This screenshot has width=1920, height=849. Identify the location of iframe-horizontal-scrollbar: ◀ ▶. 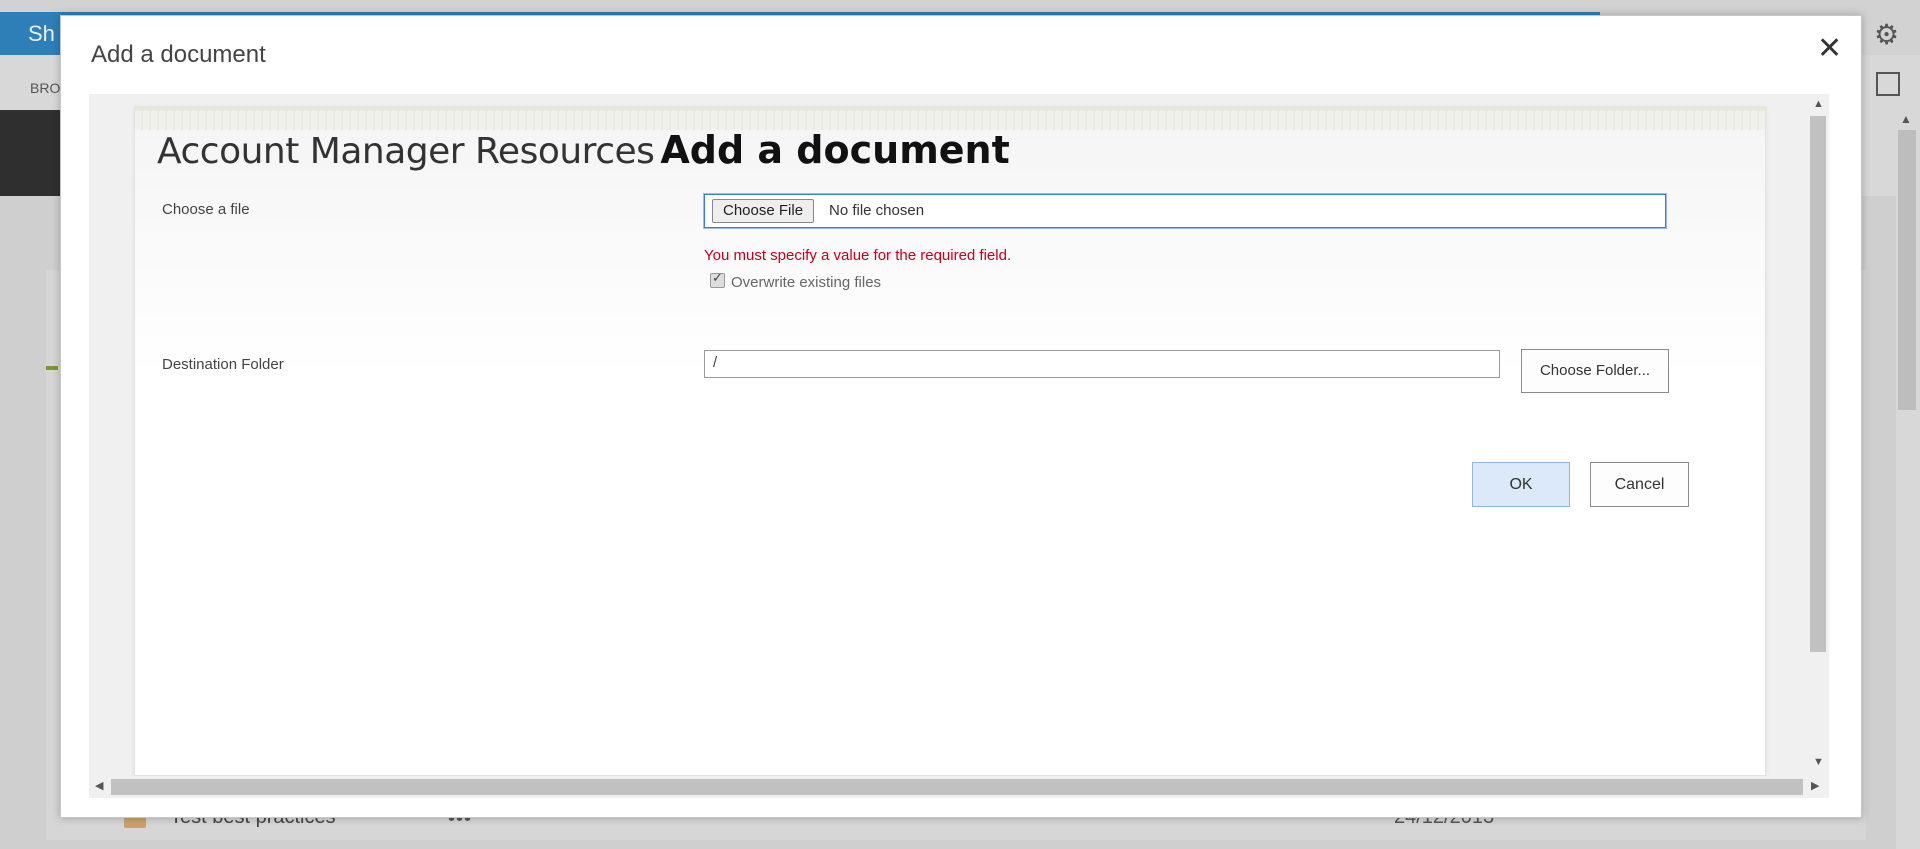
(959, 787).